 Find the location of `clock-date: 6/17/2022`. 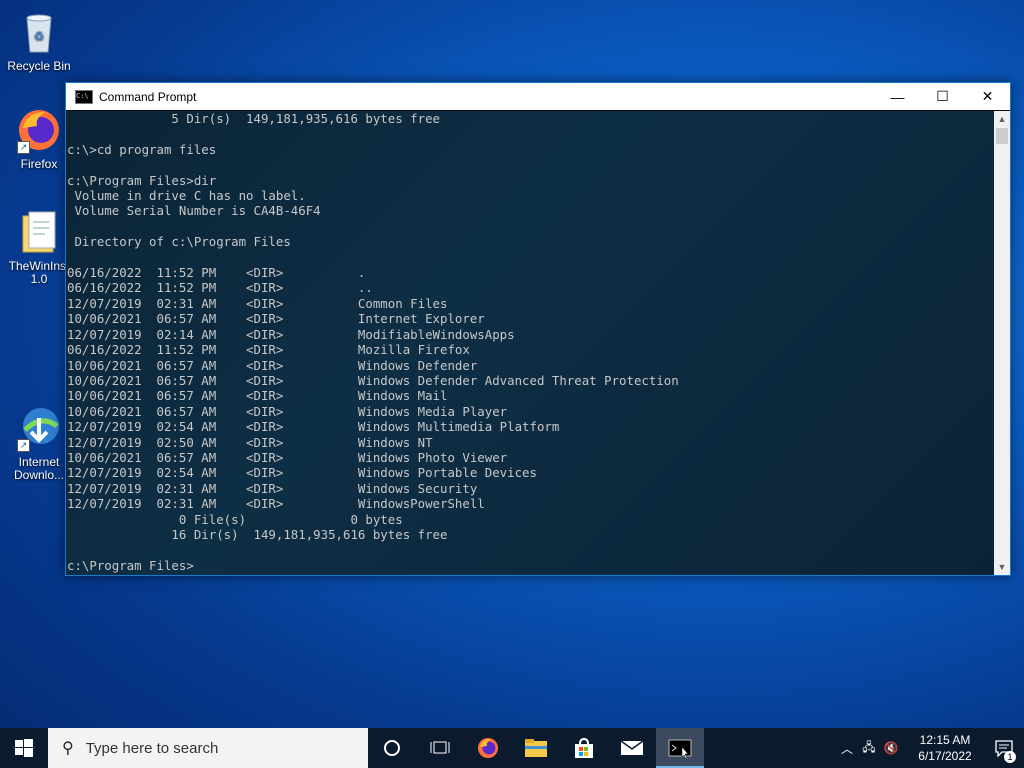

clock-date: 6/17/2022 is located at coordinates (945, 756).